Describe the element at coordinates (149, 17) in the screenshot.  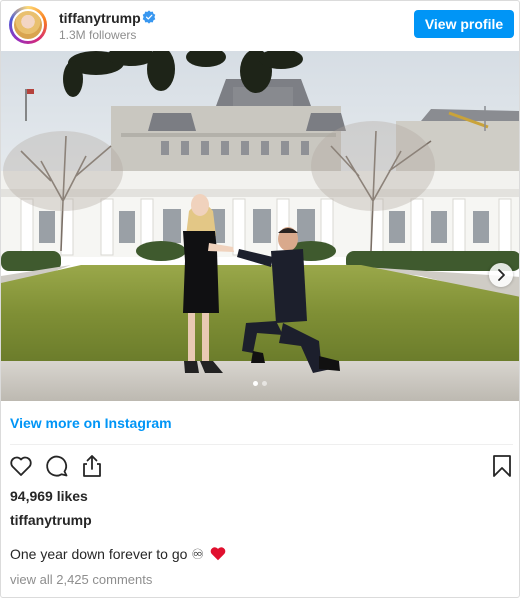
I see `verified-badge-icon` at that location.